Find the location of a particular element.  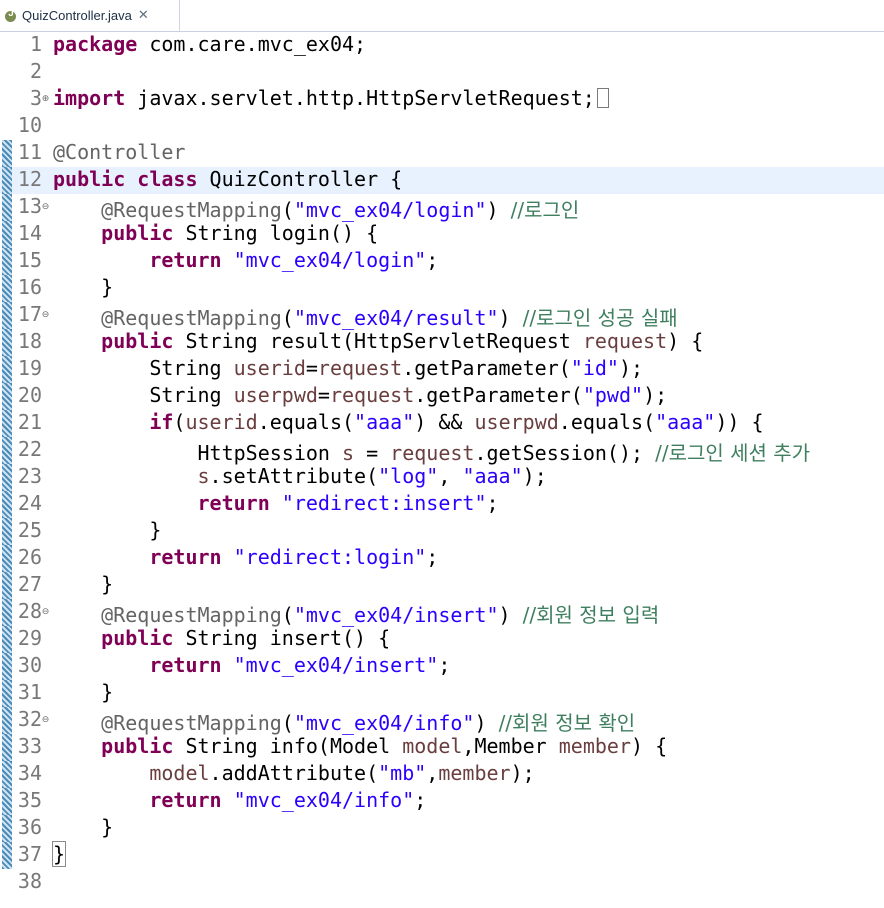

expand-fold-icon: ⊕ is located at coordinates (45, 99).